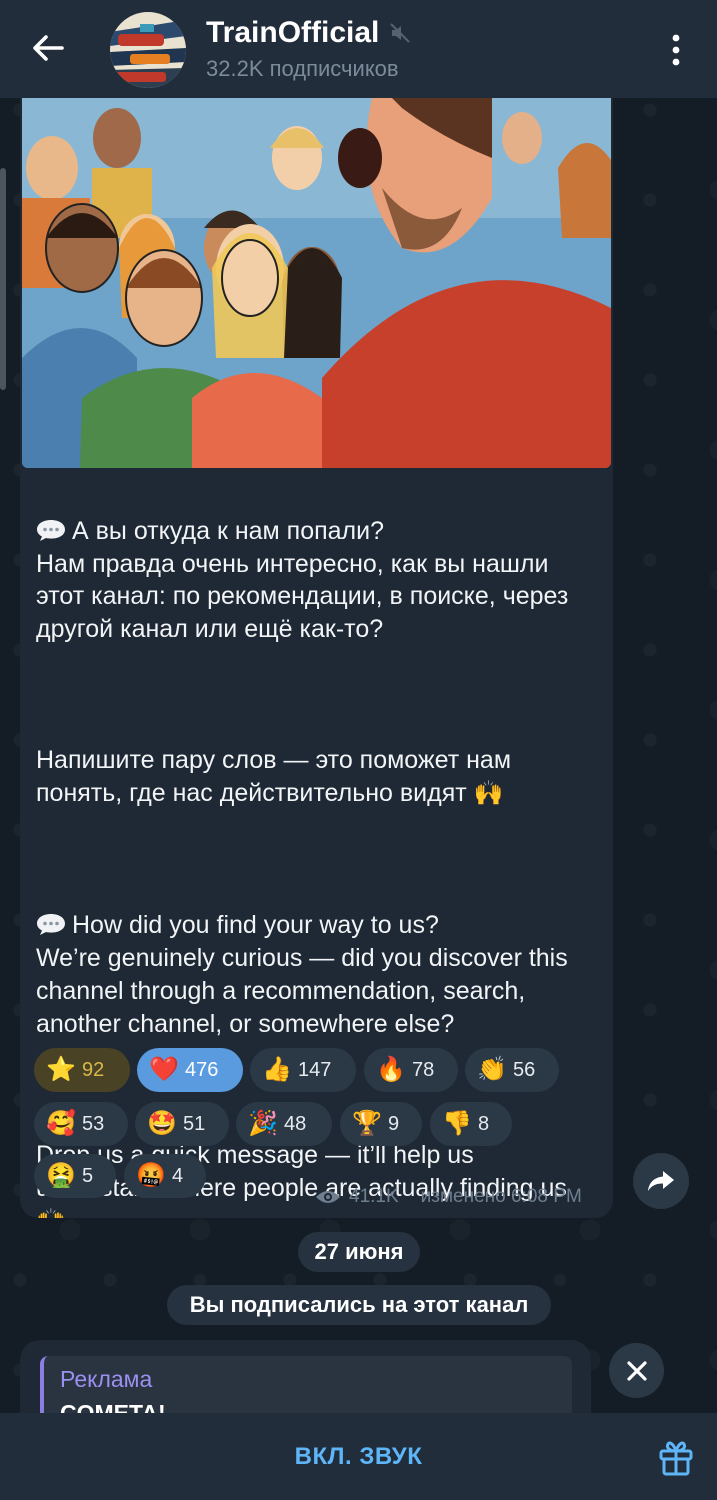 Image resolution: width=717 pixels, height=1500 pixels. I want to click on post-meta: 41.1K изменено 6:08 PM, so click(448, 1197).